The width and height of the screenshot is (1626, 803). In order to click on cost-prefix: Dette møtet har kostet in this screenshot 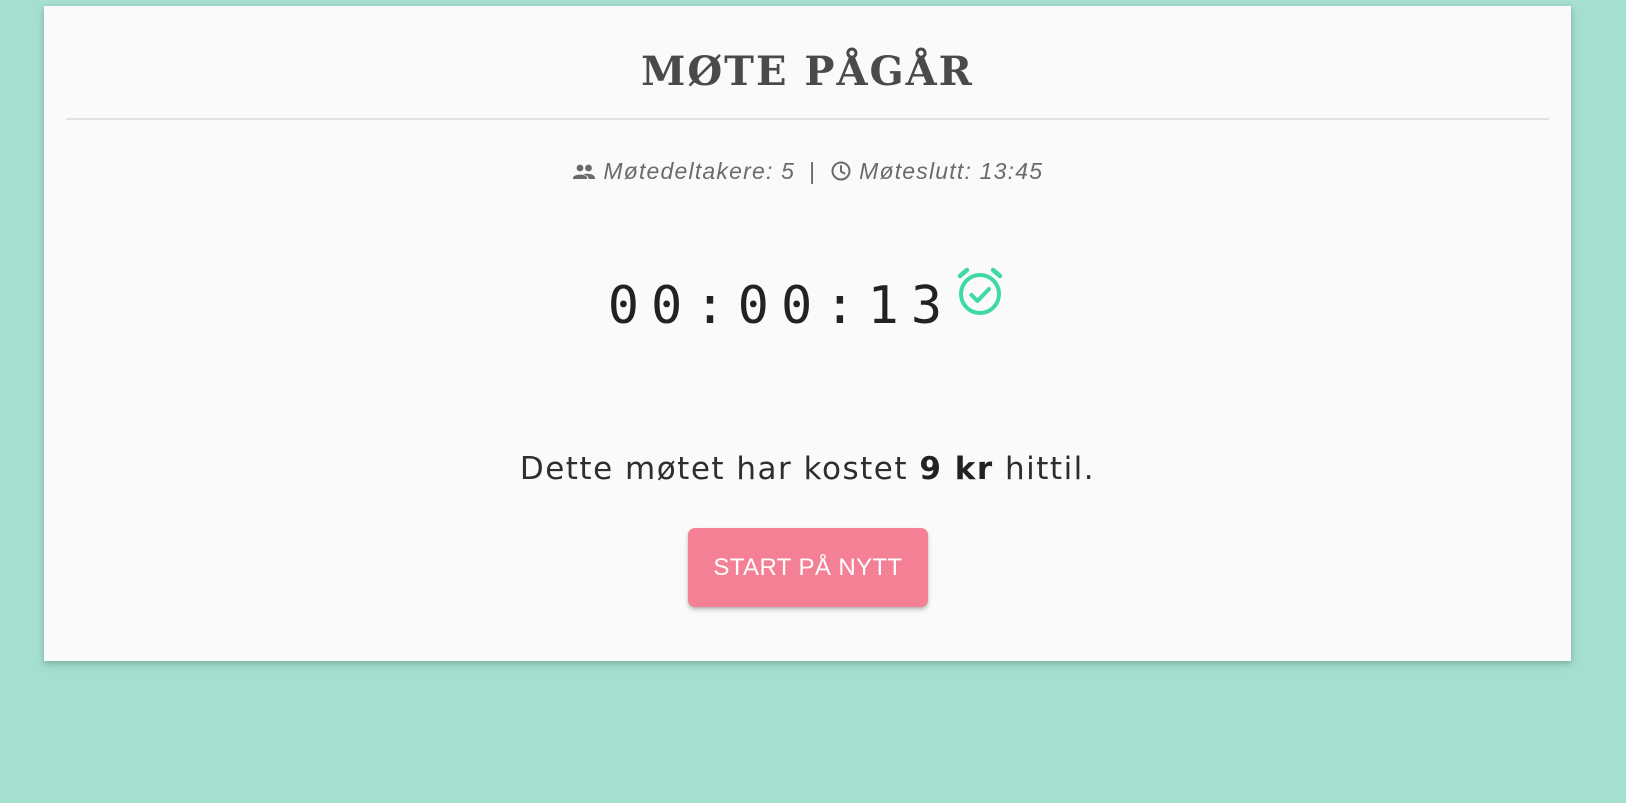, I will do `click(719, 469)`.